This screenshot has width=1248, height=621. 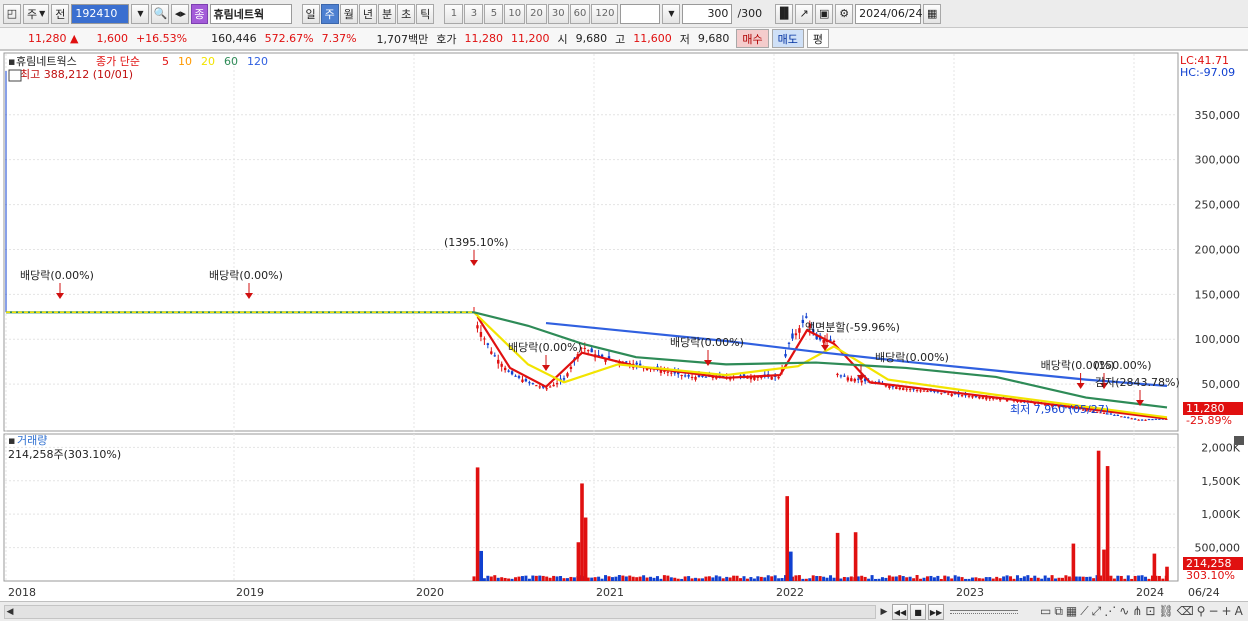 What do you see at coordinates (494, 13) in the screenshot?
I see `interval-tab-5: 5` at bounding box center [494, 13].